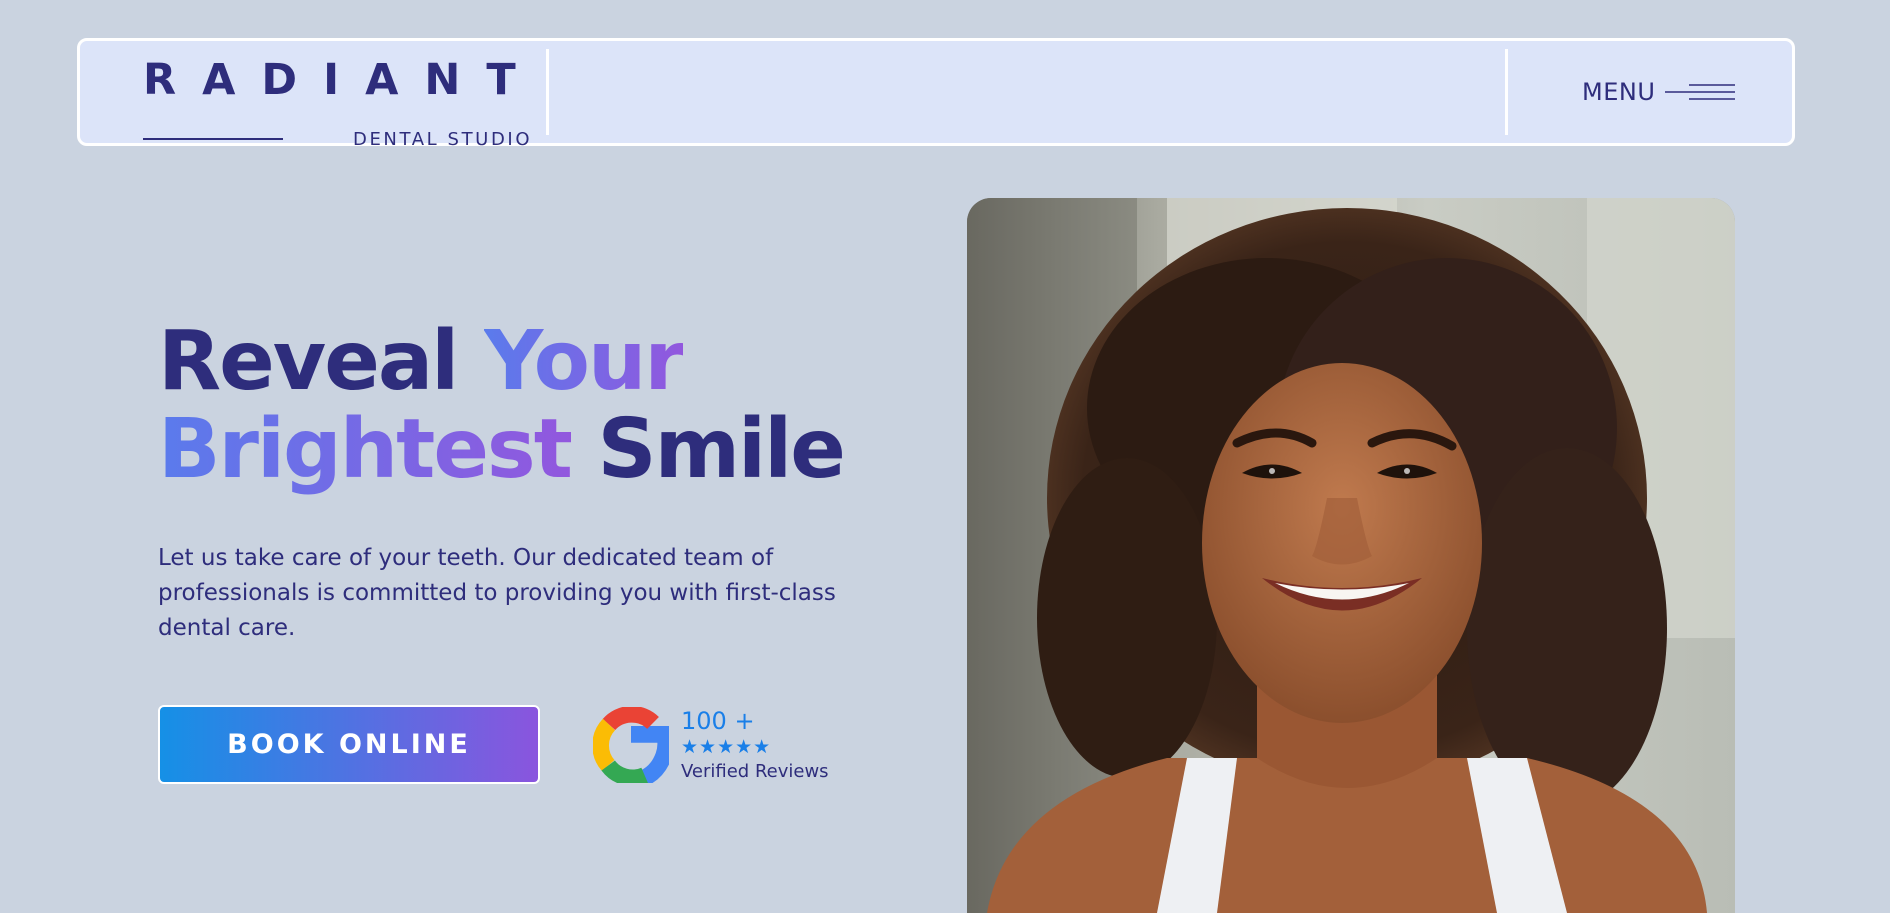  I want to click on brand-name: RADIANT, so click(342, 80).